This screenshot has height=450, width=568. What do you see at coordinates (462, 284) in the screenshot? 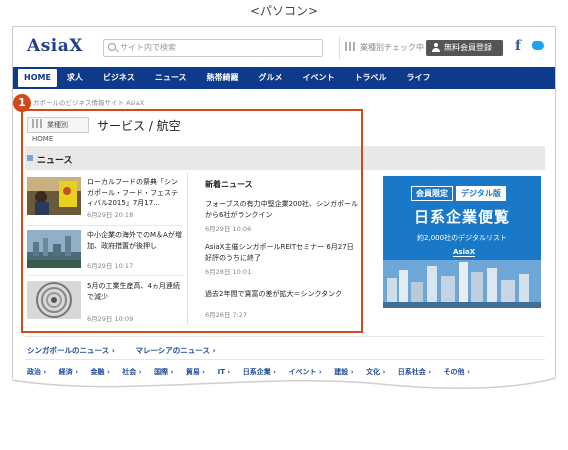
I see `ad-skyline-image` at bounding box center [462, 284].